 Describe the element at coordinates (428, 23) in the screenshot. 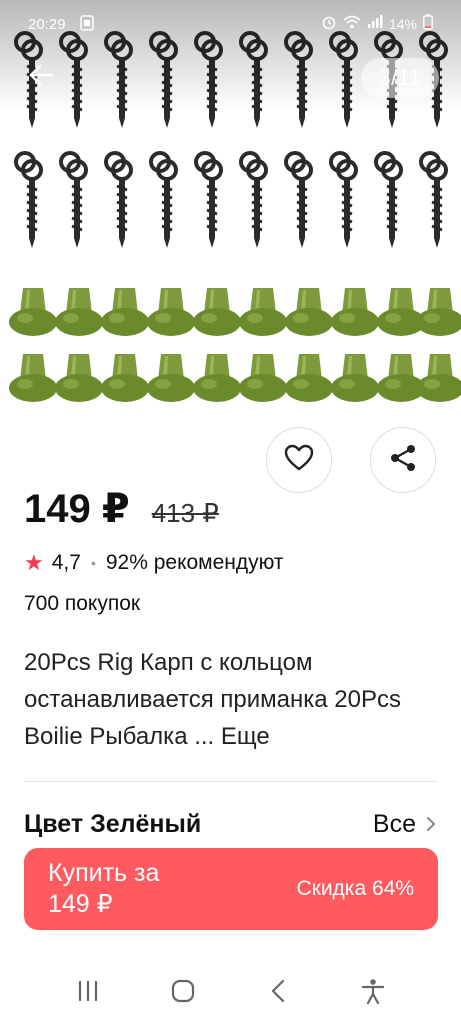

I see `battery-icon` at that location.